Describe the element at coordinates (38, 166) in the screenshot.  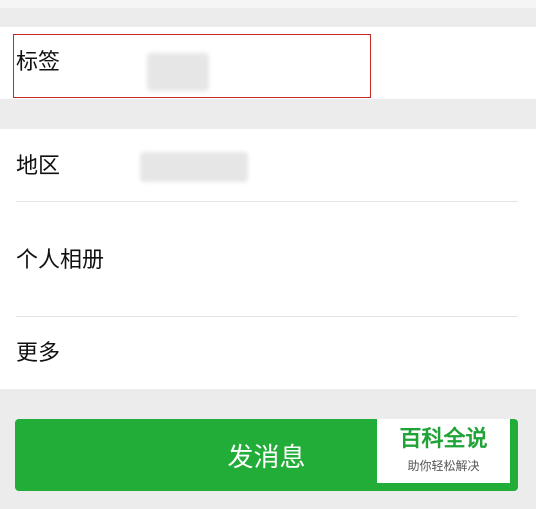
I see `region-label: 地区` at that location.